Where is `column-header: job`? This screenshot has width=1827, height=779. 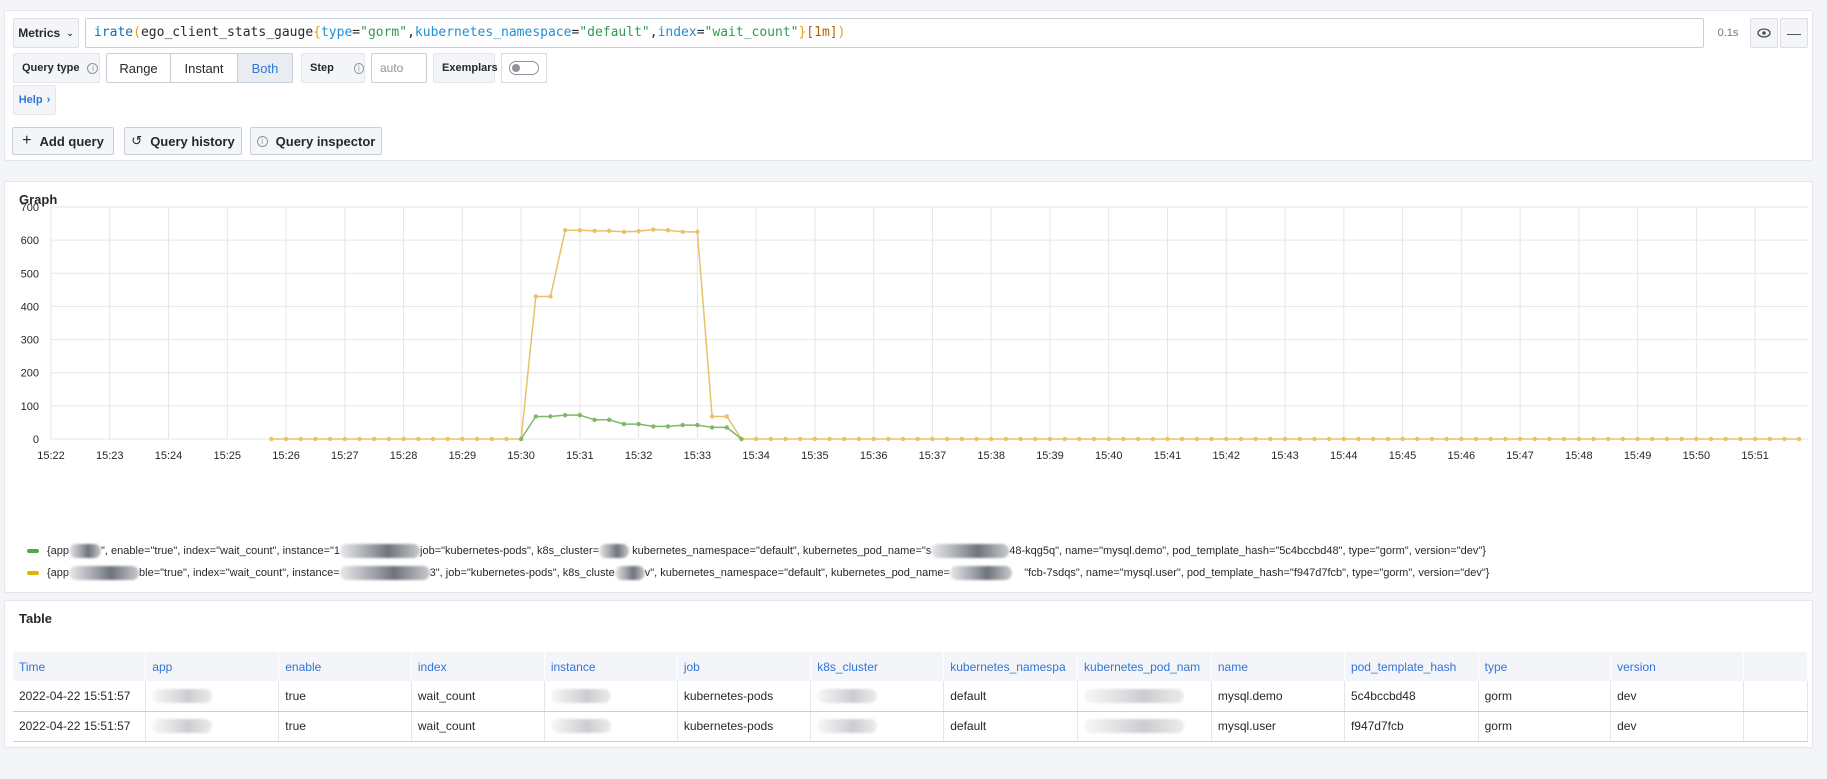
column-header: job is located at coordinates (744, 666).